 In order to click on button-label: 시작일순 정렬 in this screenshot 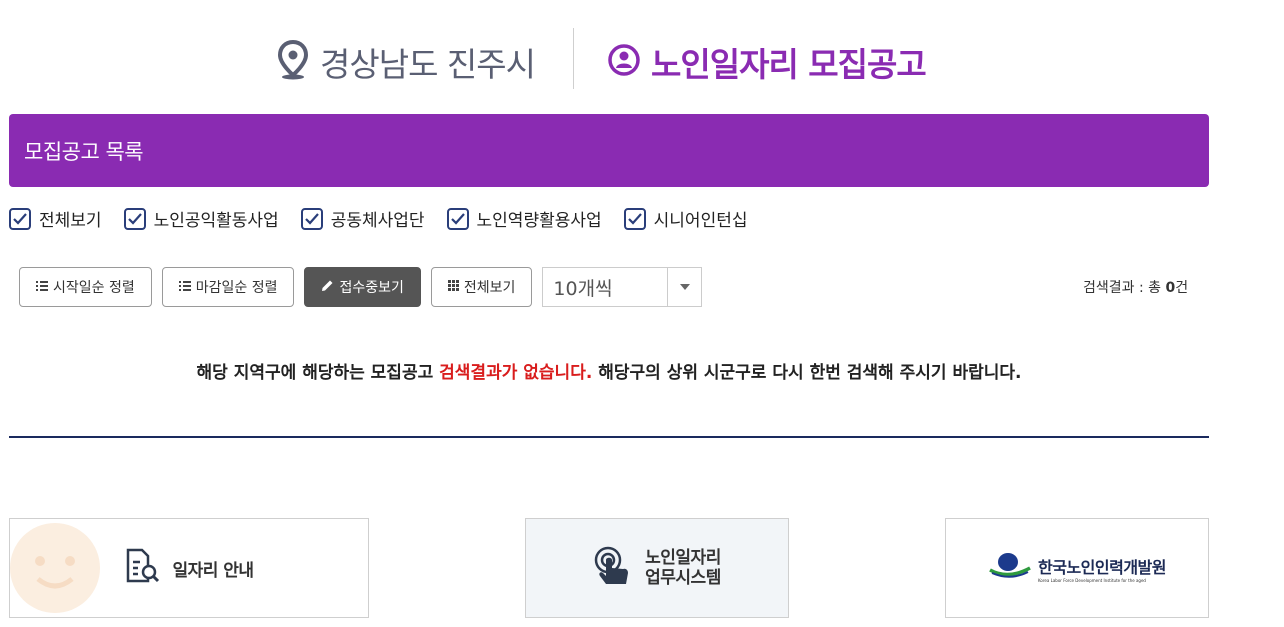, I will do `click(94, 288)`.